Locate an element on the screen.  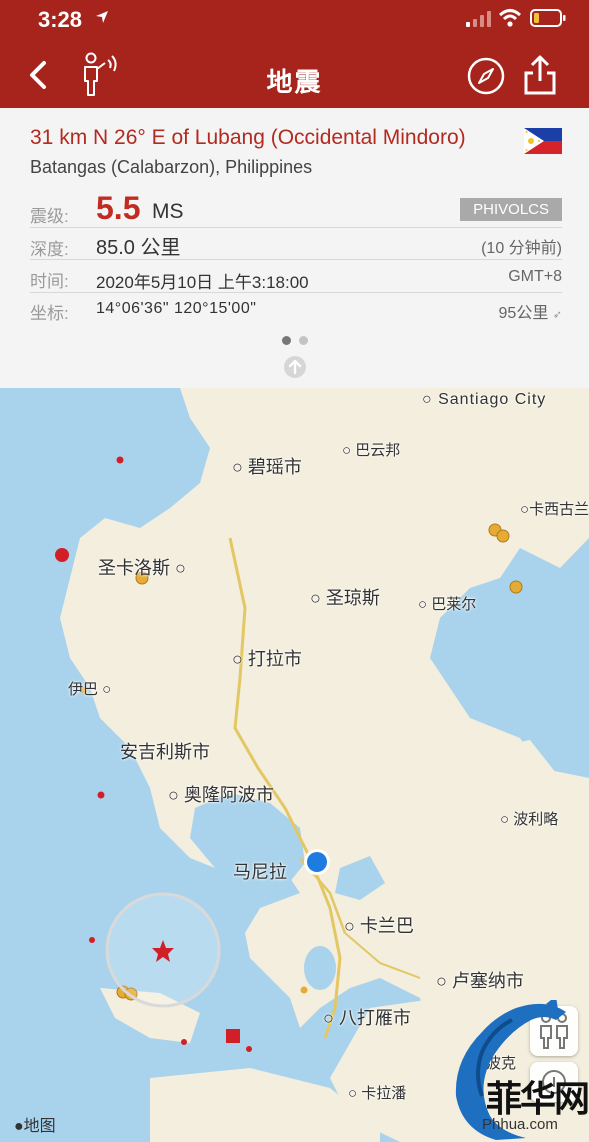
philippines-flag-icon is located at coordinates (543, 141).